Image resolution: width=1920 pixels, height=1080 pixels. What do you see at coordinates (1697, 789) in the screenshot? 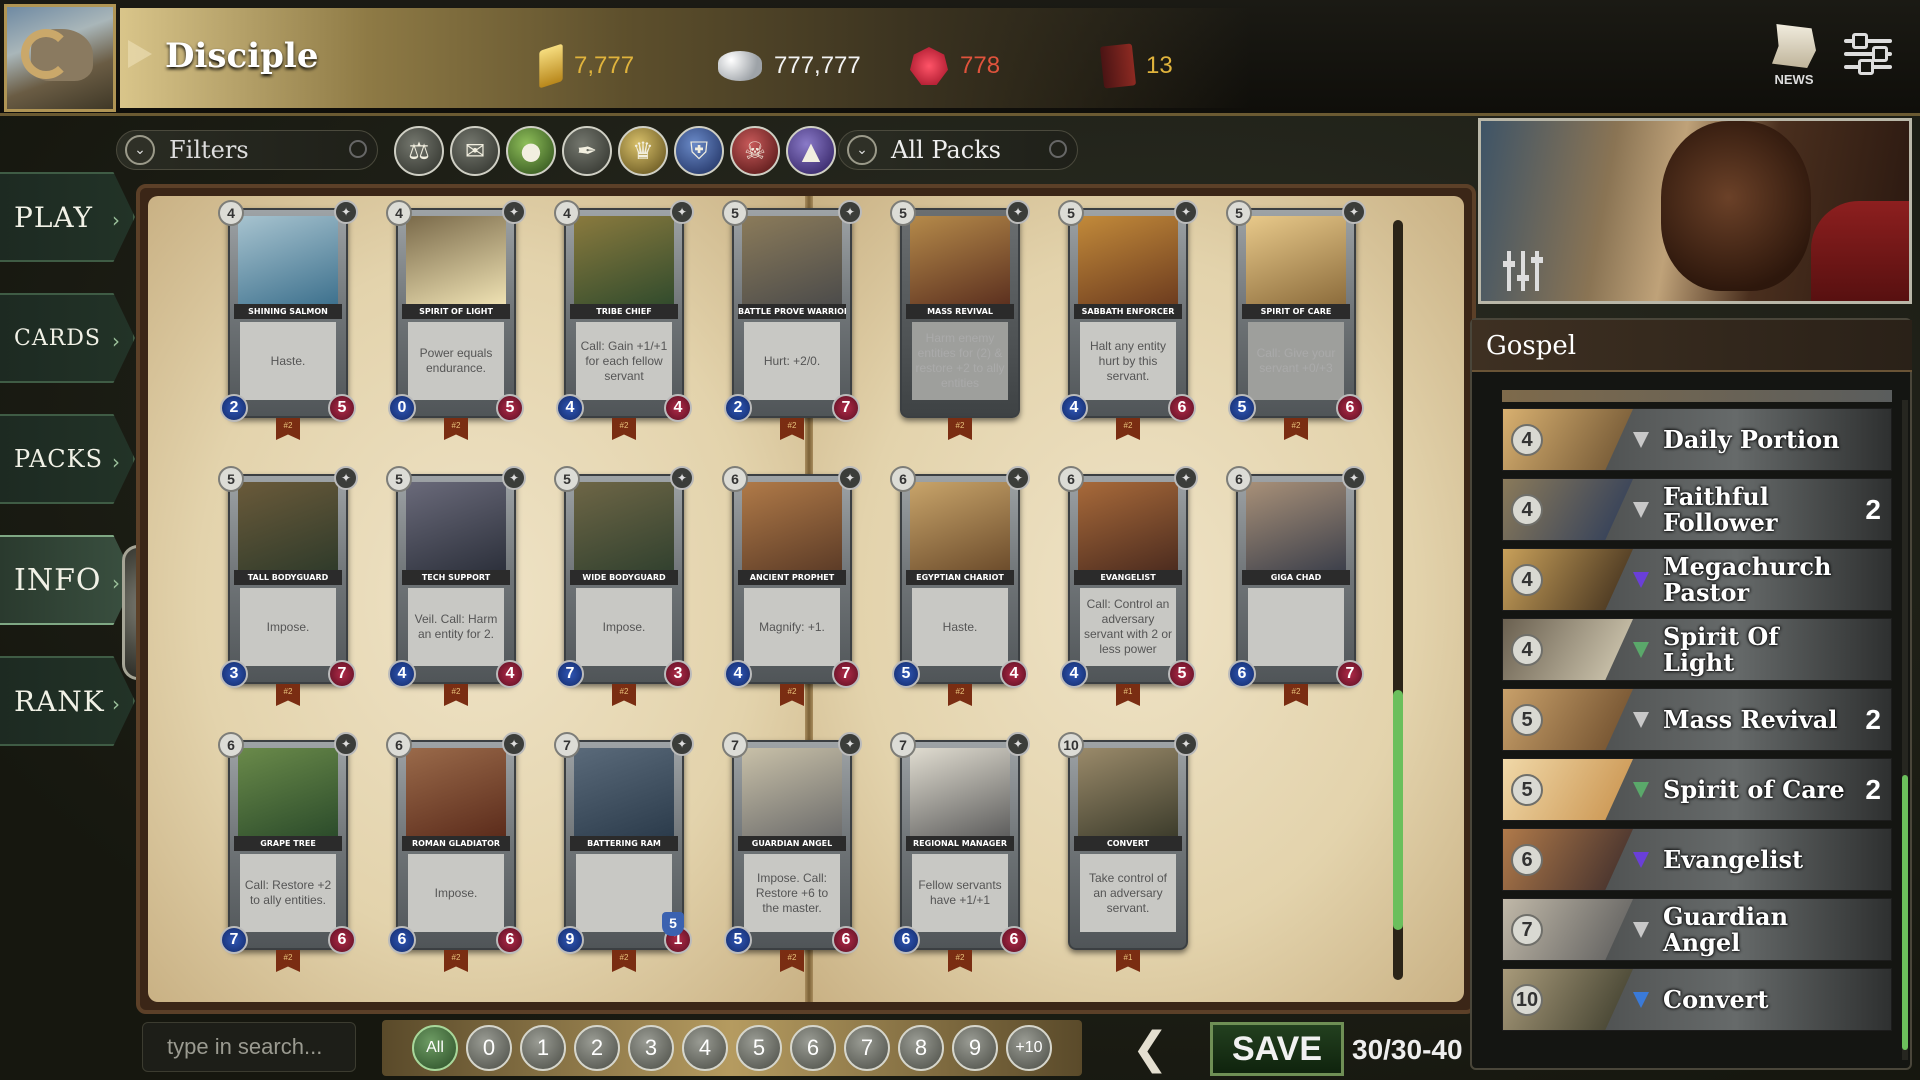
I see `deck-list-item: 5 Spirit of Care 2` at bounding box center [1697, 789].